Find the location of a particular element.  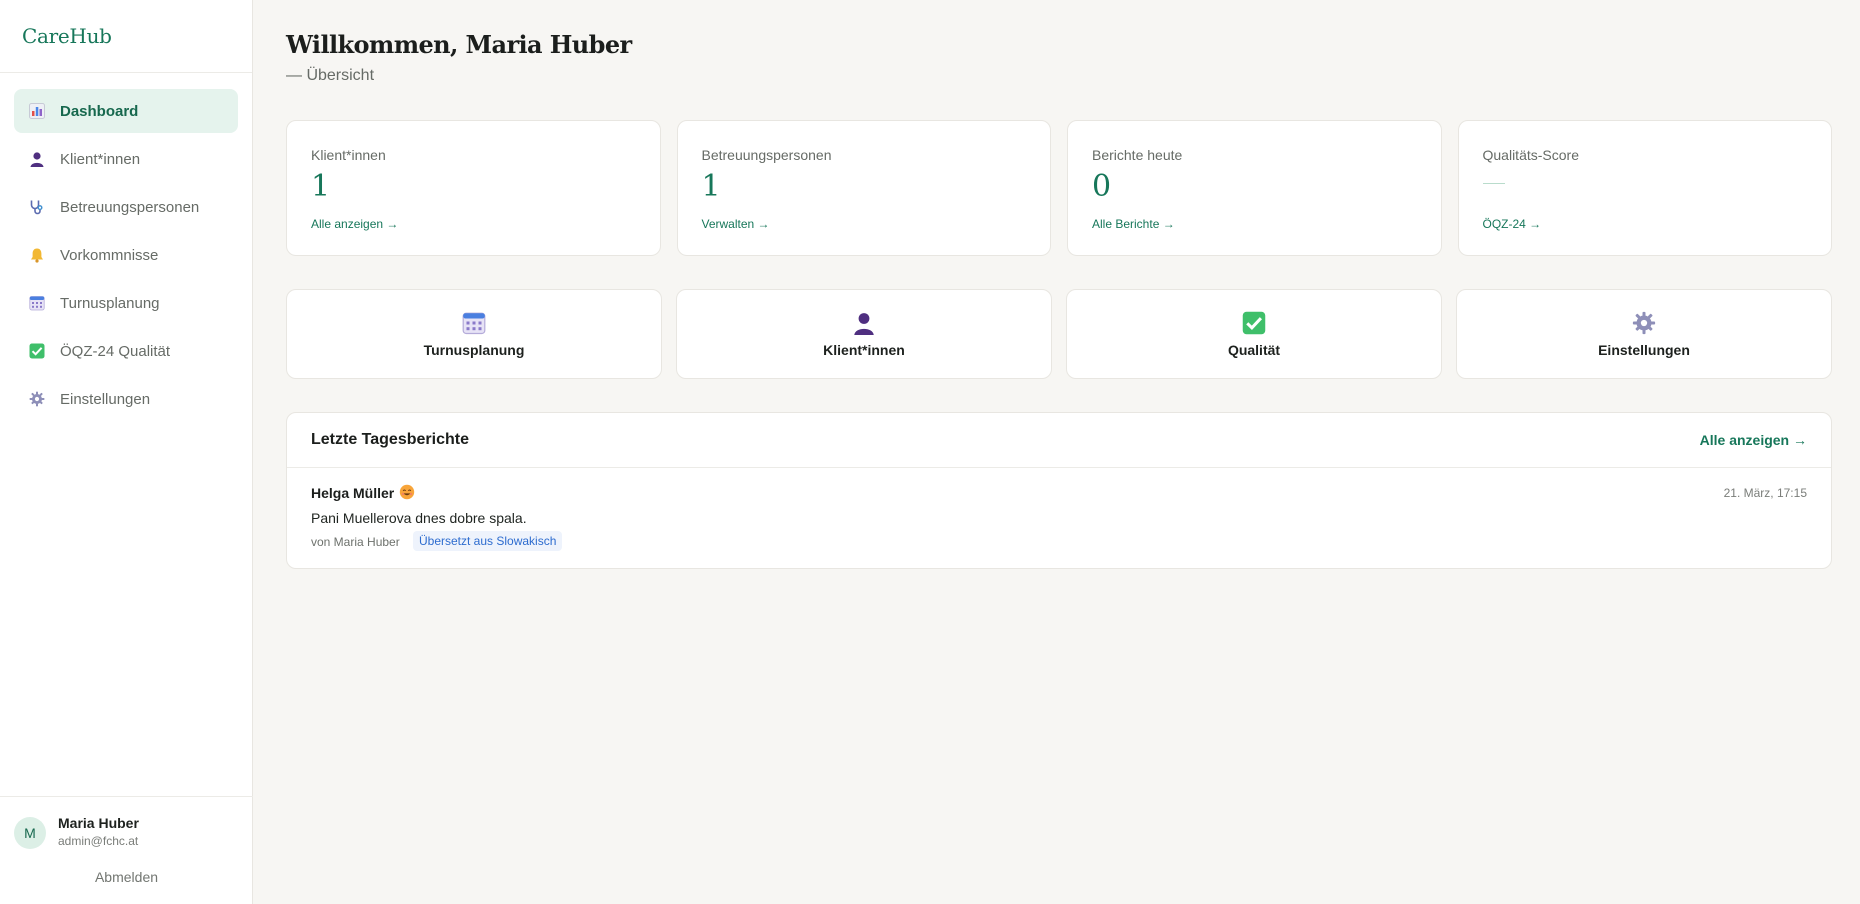

stat-link-manage-caregivers: Verwalten → is located at coordinates (736, 224).